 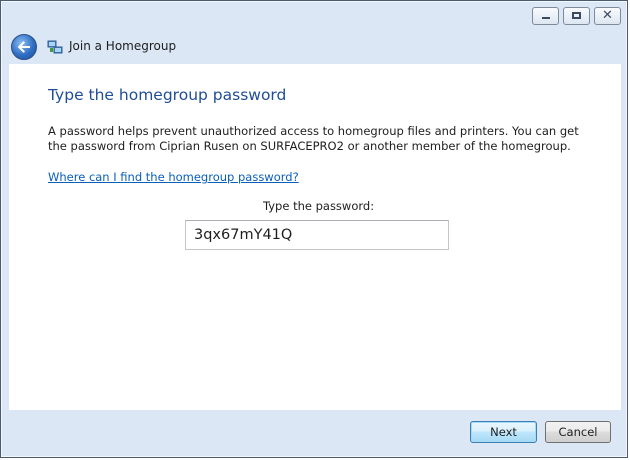 What do you see at coordinates (55, 47) in the screenshot?
I see `homegroup-icon` at bounding box center [55, 47].